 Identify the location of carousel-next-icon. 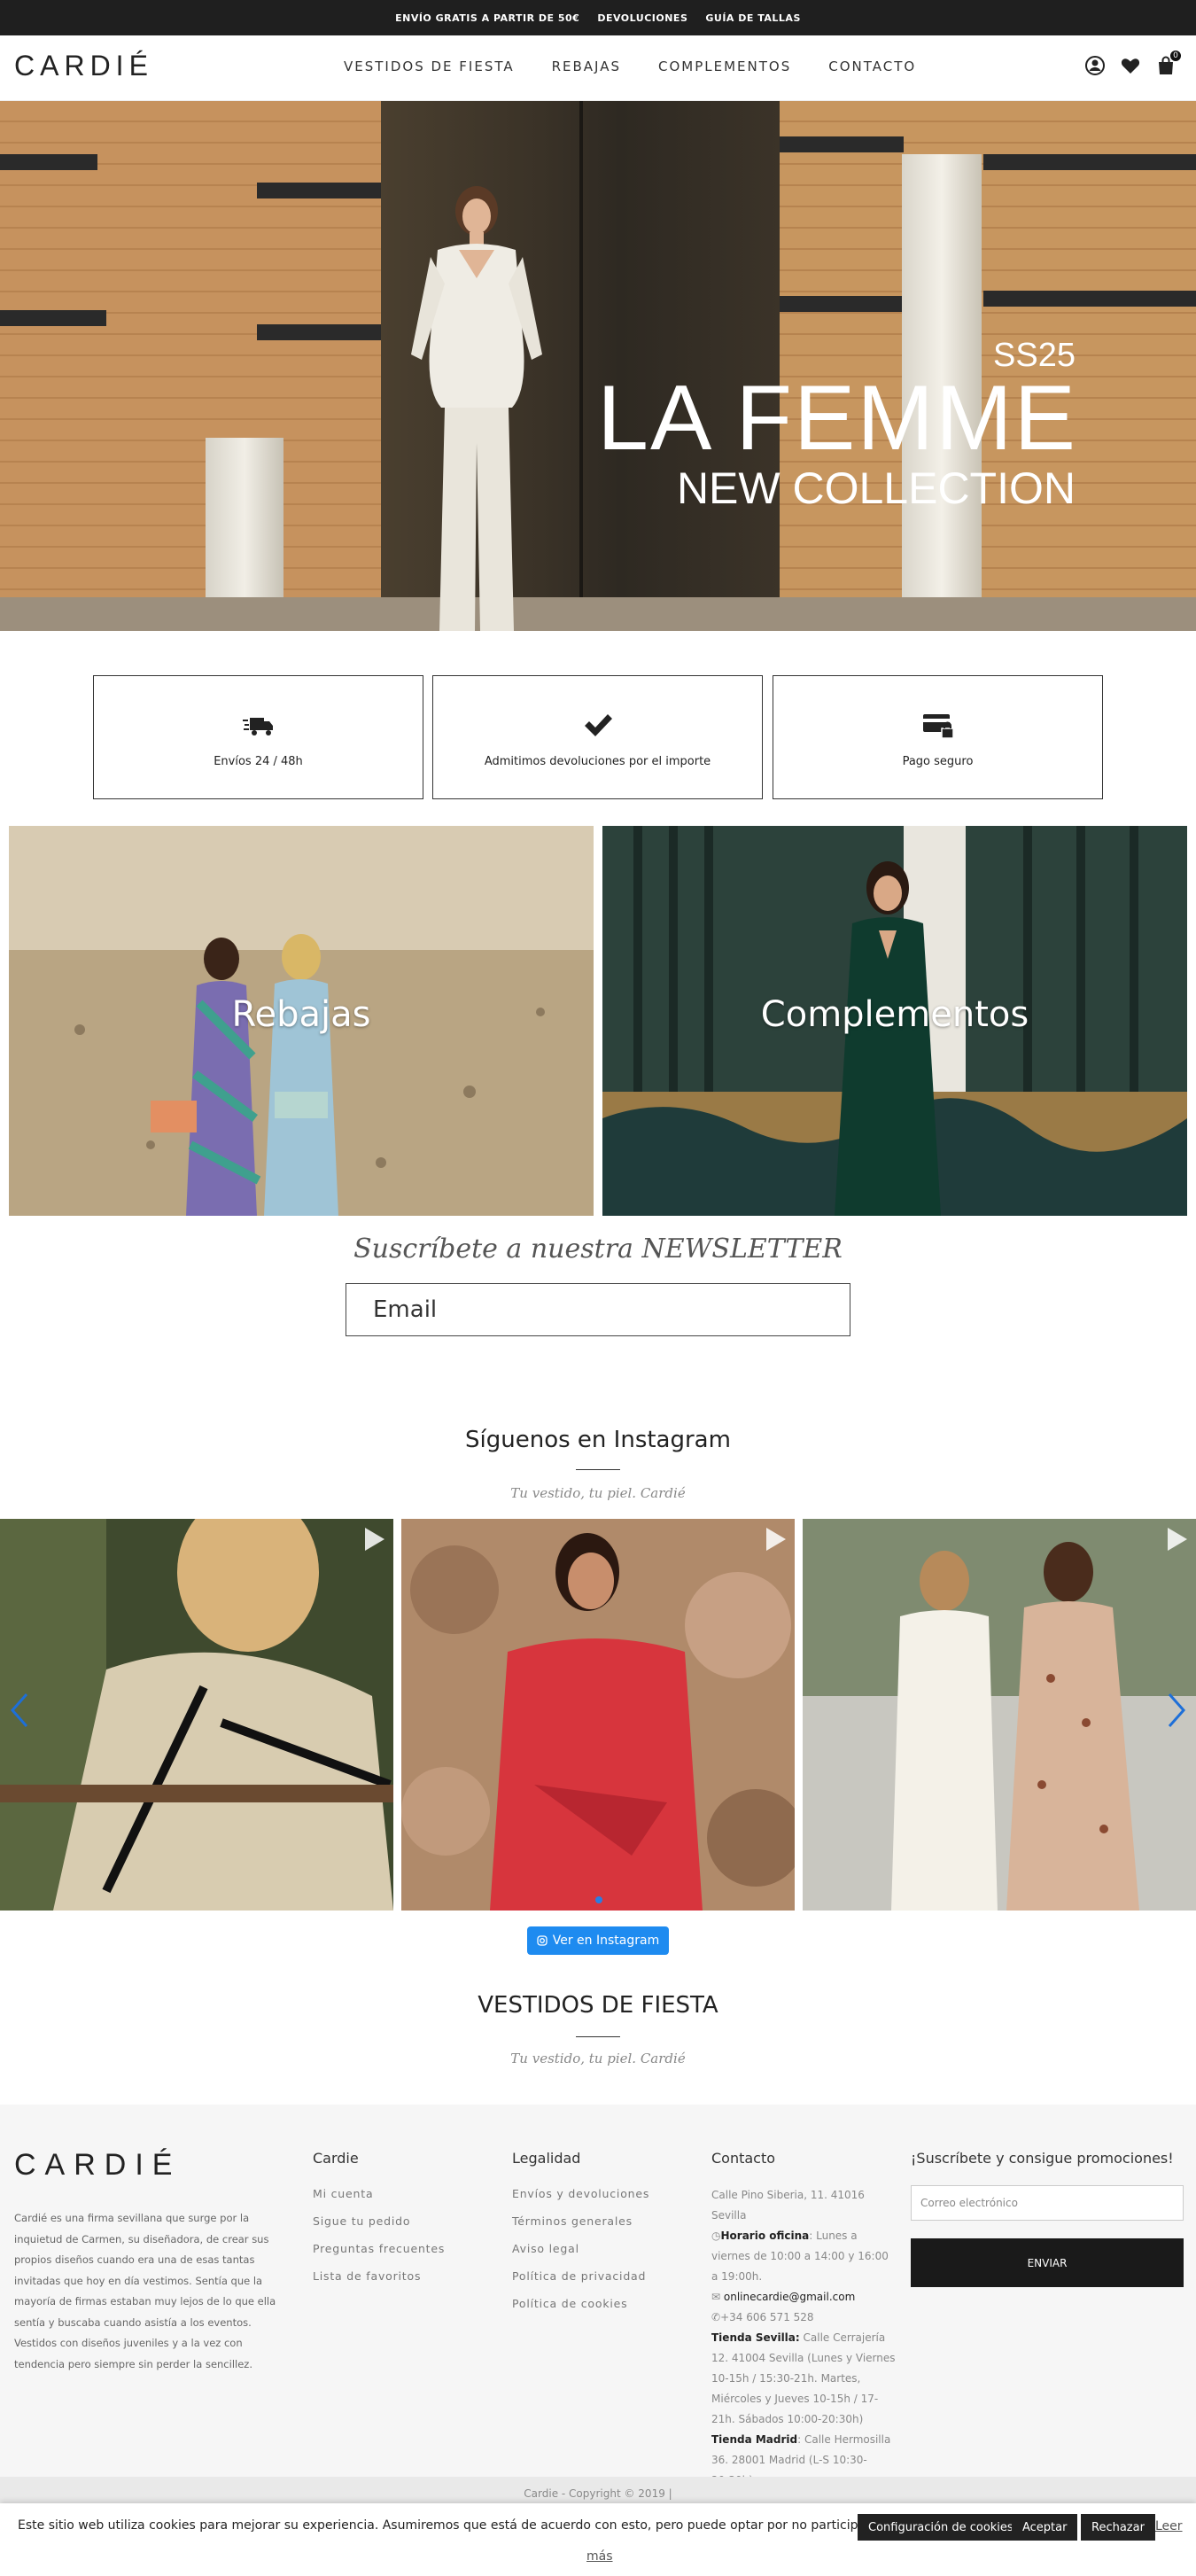
(1176, 1711).